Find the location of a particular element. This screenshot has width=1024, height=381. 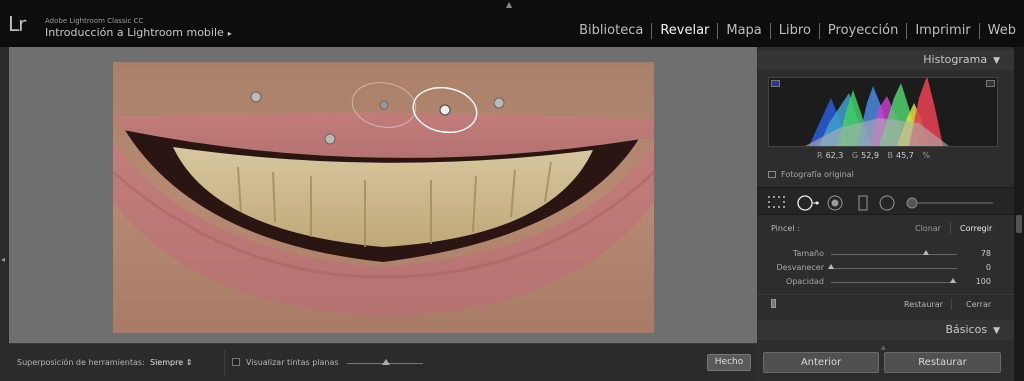

module-revelar: Revelar is located at coordinates (684, 31).